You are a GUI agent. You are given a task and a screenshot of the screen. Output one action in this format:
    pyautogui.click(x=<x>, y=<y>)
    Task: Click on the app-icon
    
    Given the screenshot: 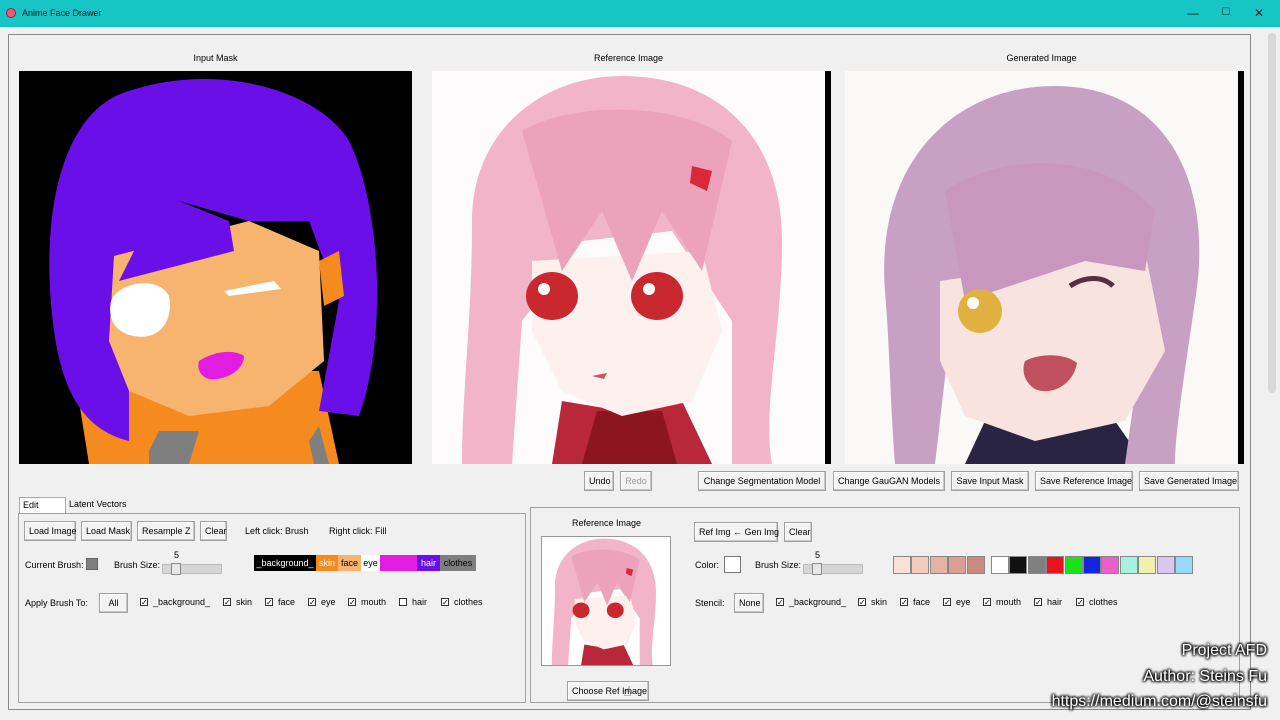 What is the action you would take?
    pyautogui.click(x=11, y=13)
    